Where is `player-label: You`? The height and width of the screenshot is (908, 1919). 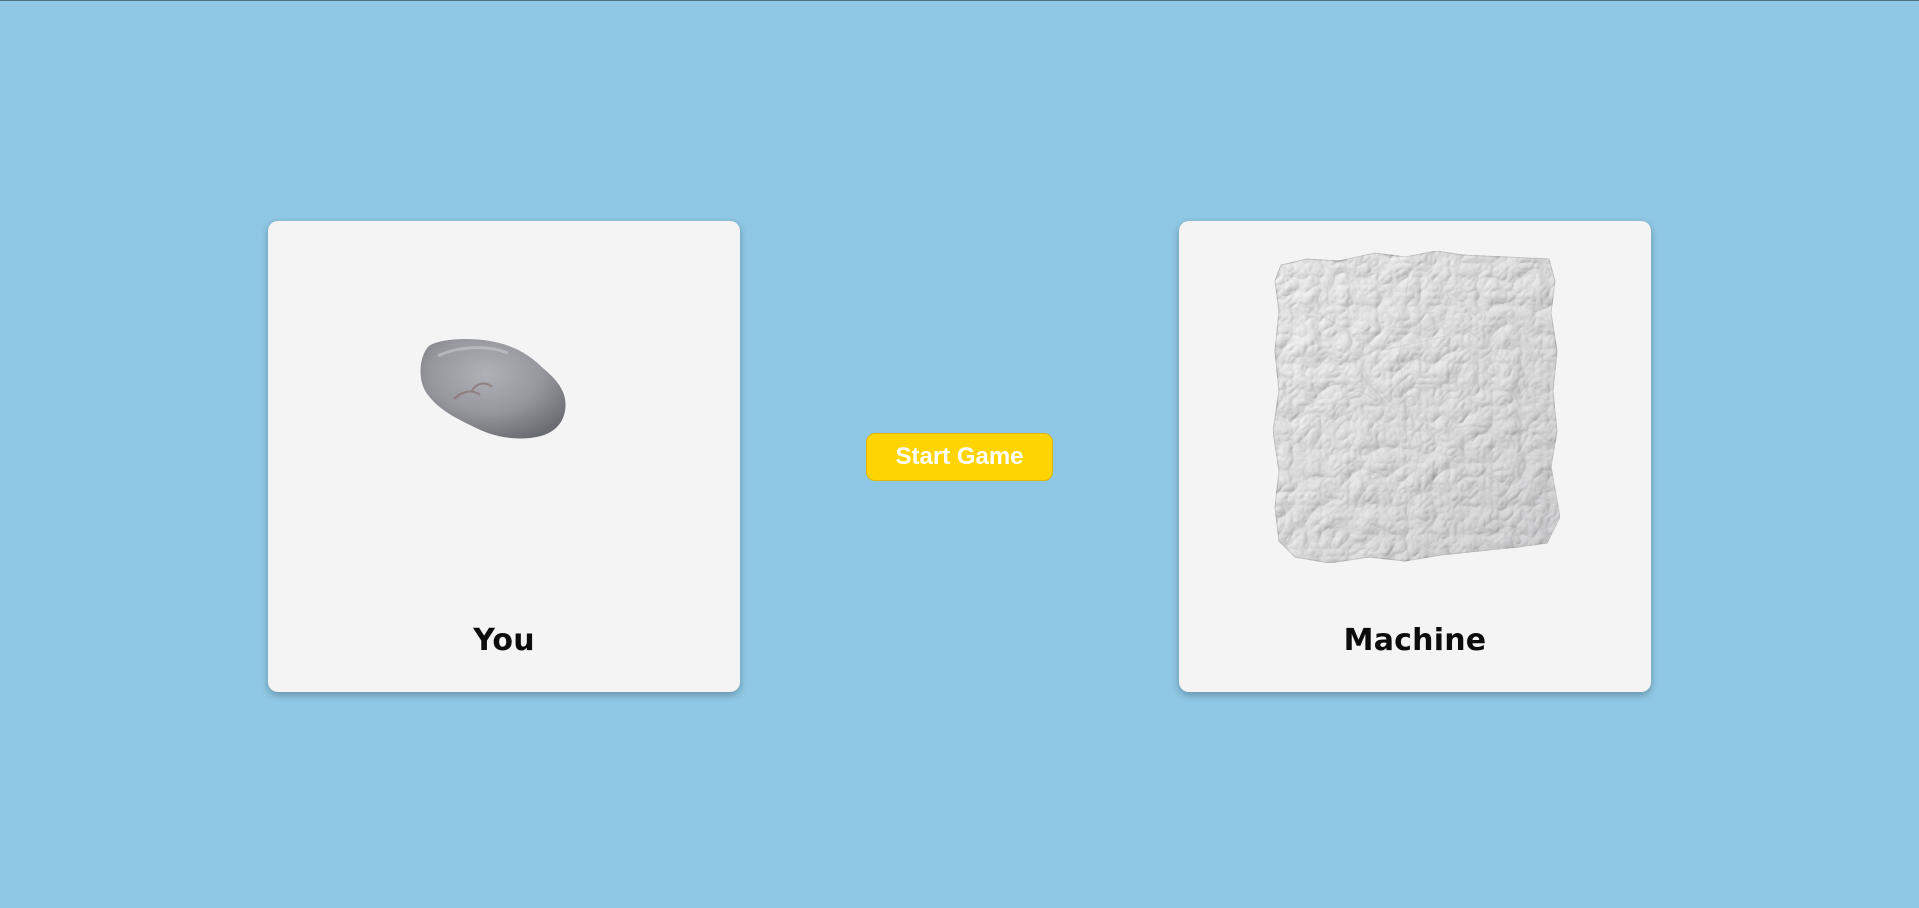
player-label: You is located at coordinates (504, 640).